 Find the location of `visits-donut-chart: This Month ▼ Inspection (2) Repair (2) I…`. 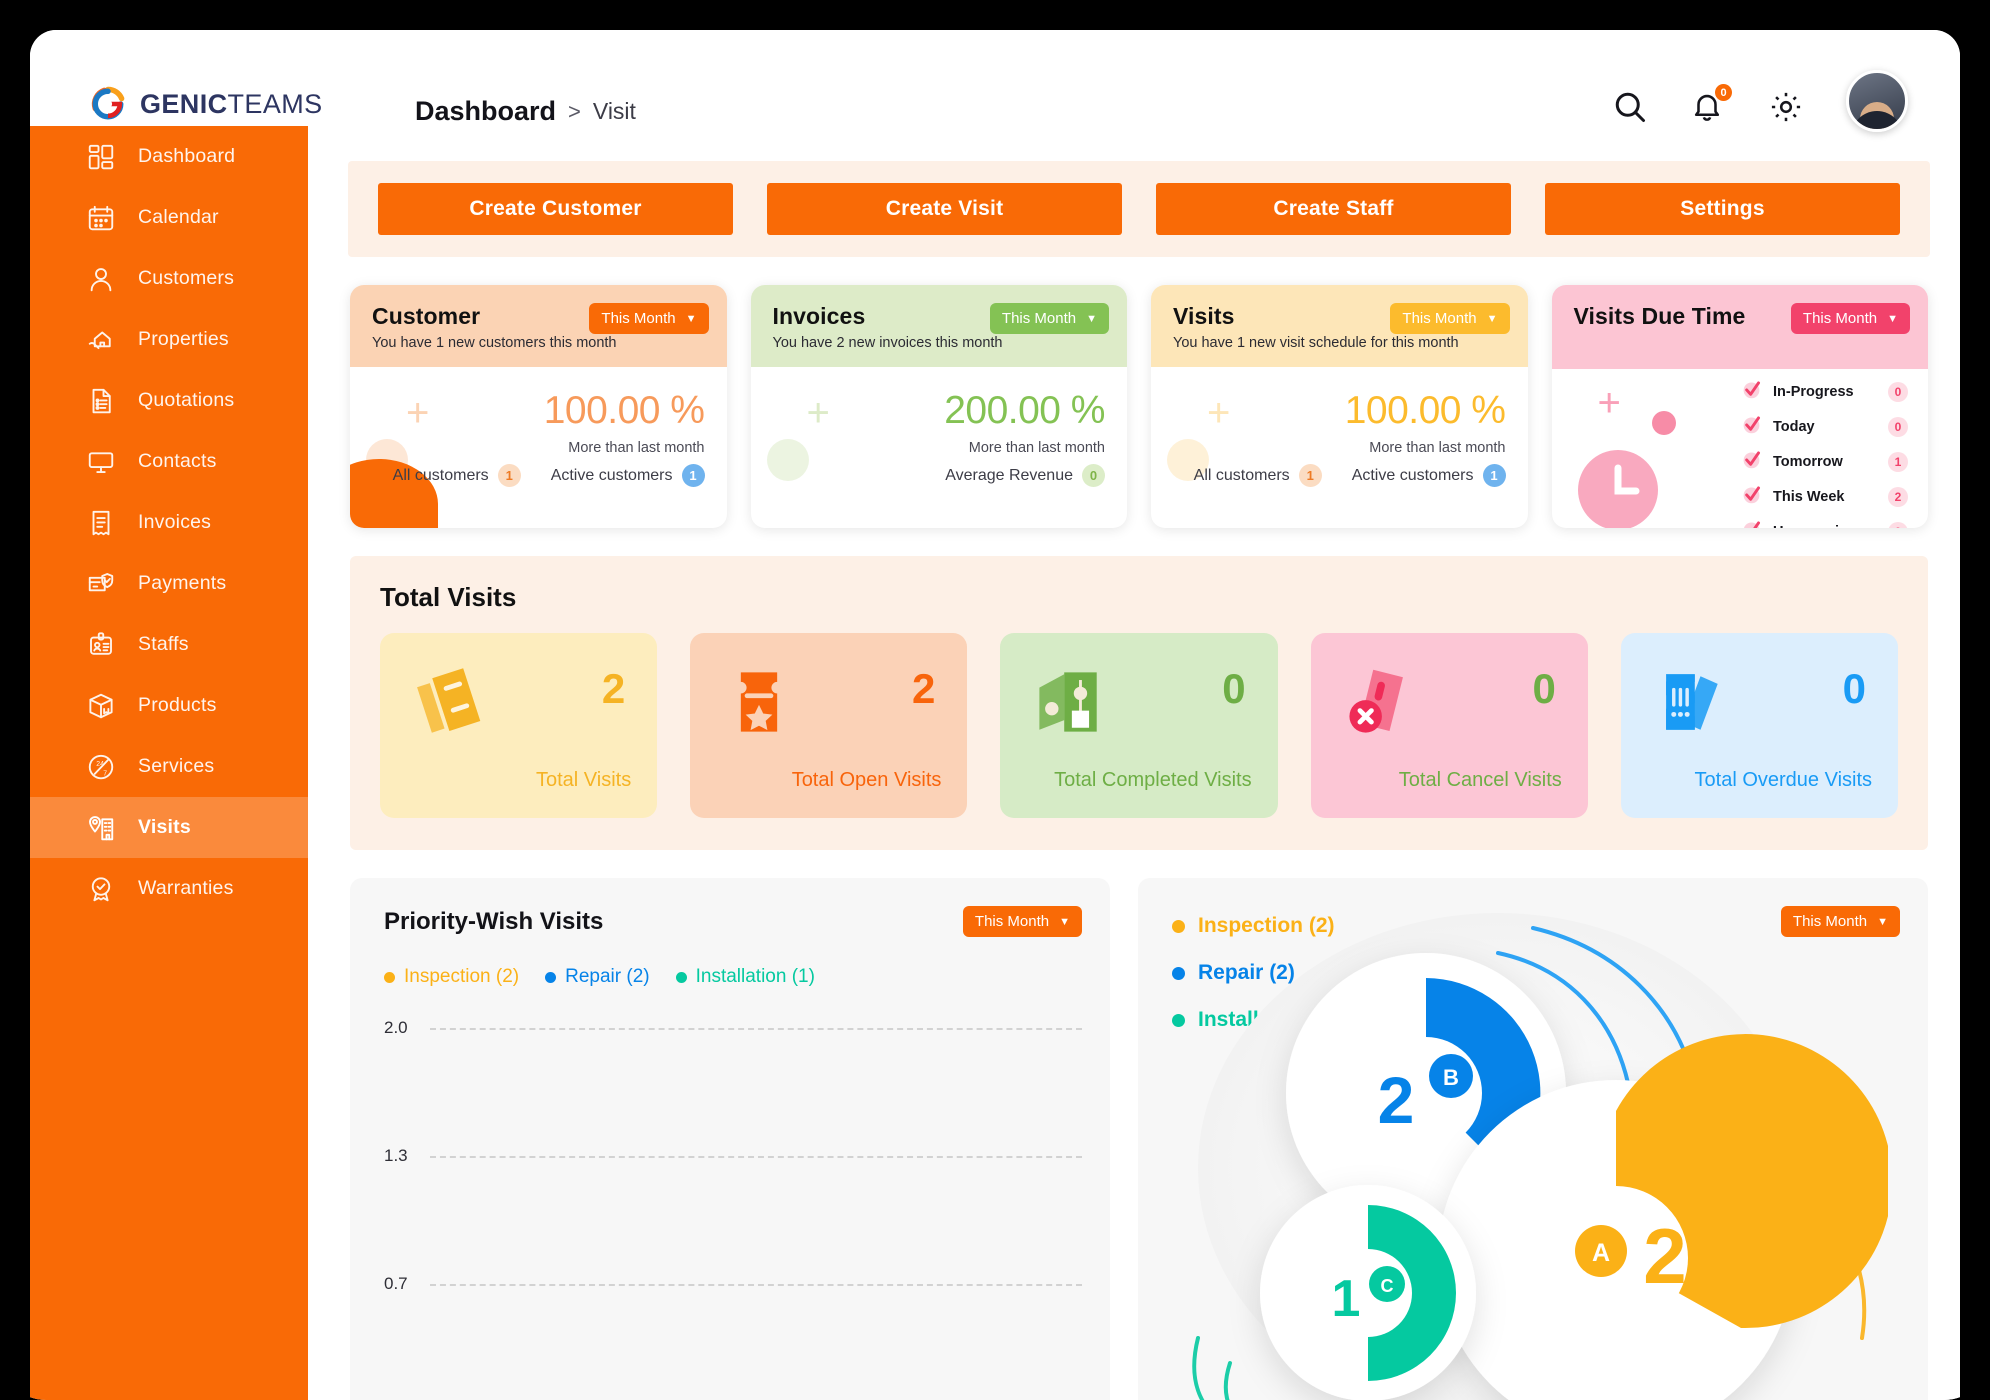

visits-donut-chart: This Month ▼ Inspection (2) Repair (2) I… is located at coordinates (1533, 1139).